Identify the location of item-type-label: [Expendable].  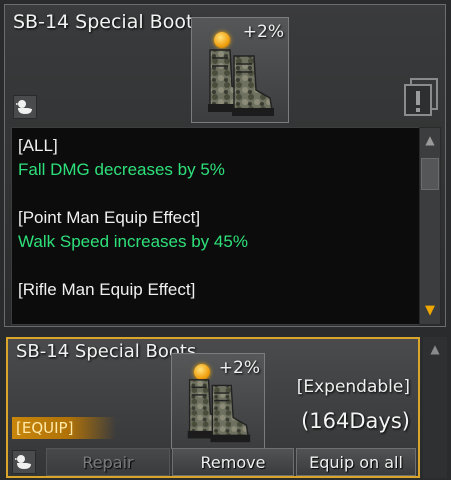
(353, 387).